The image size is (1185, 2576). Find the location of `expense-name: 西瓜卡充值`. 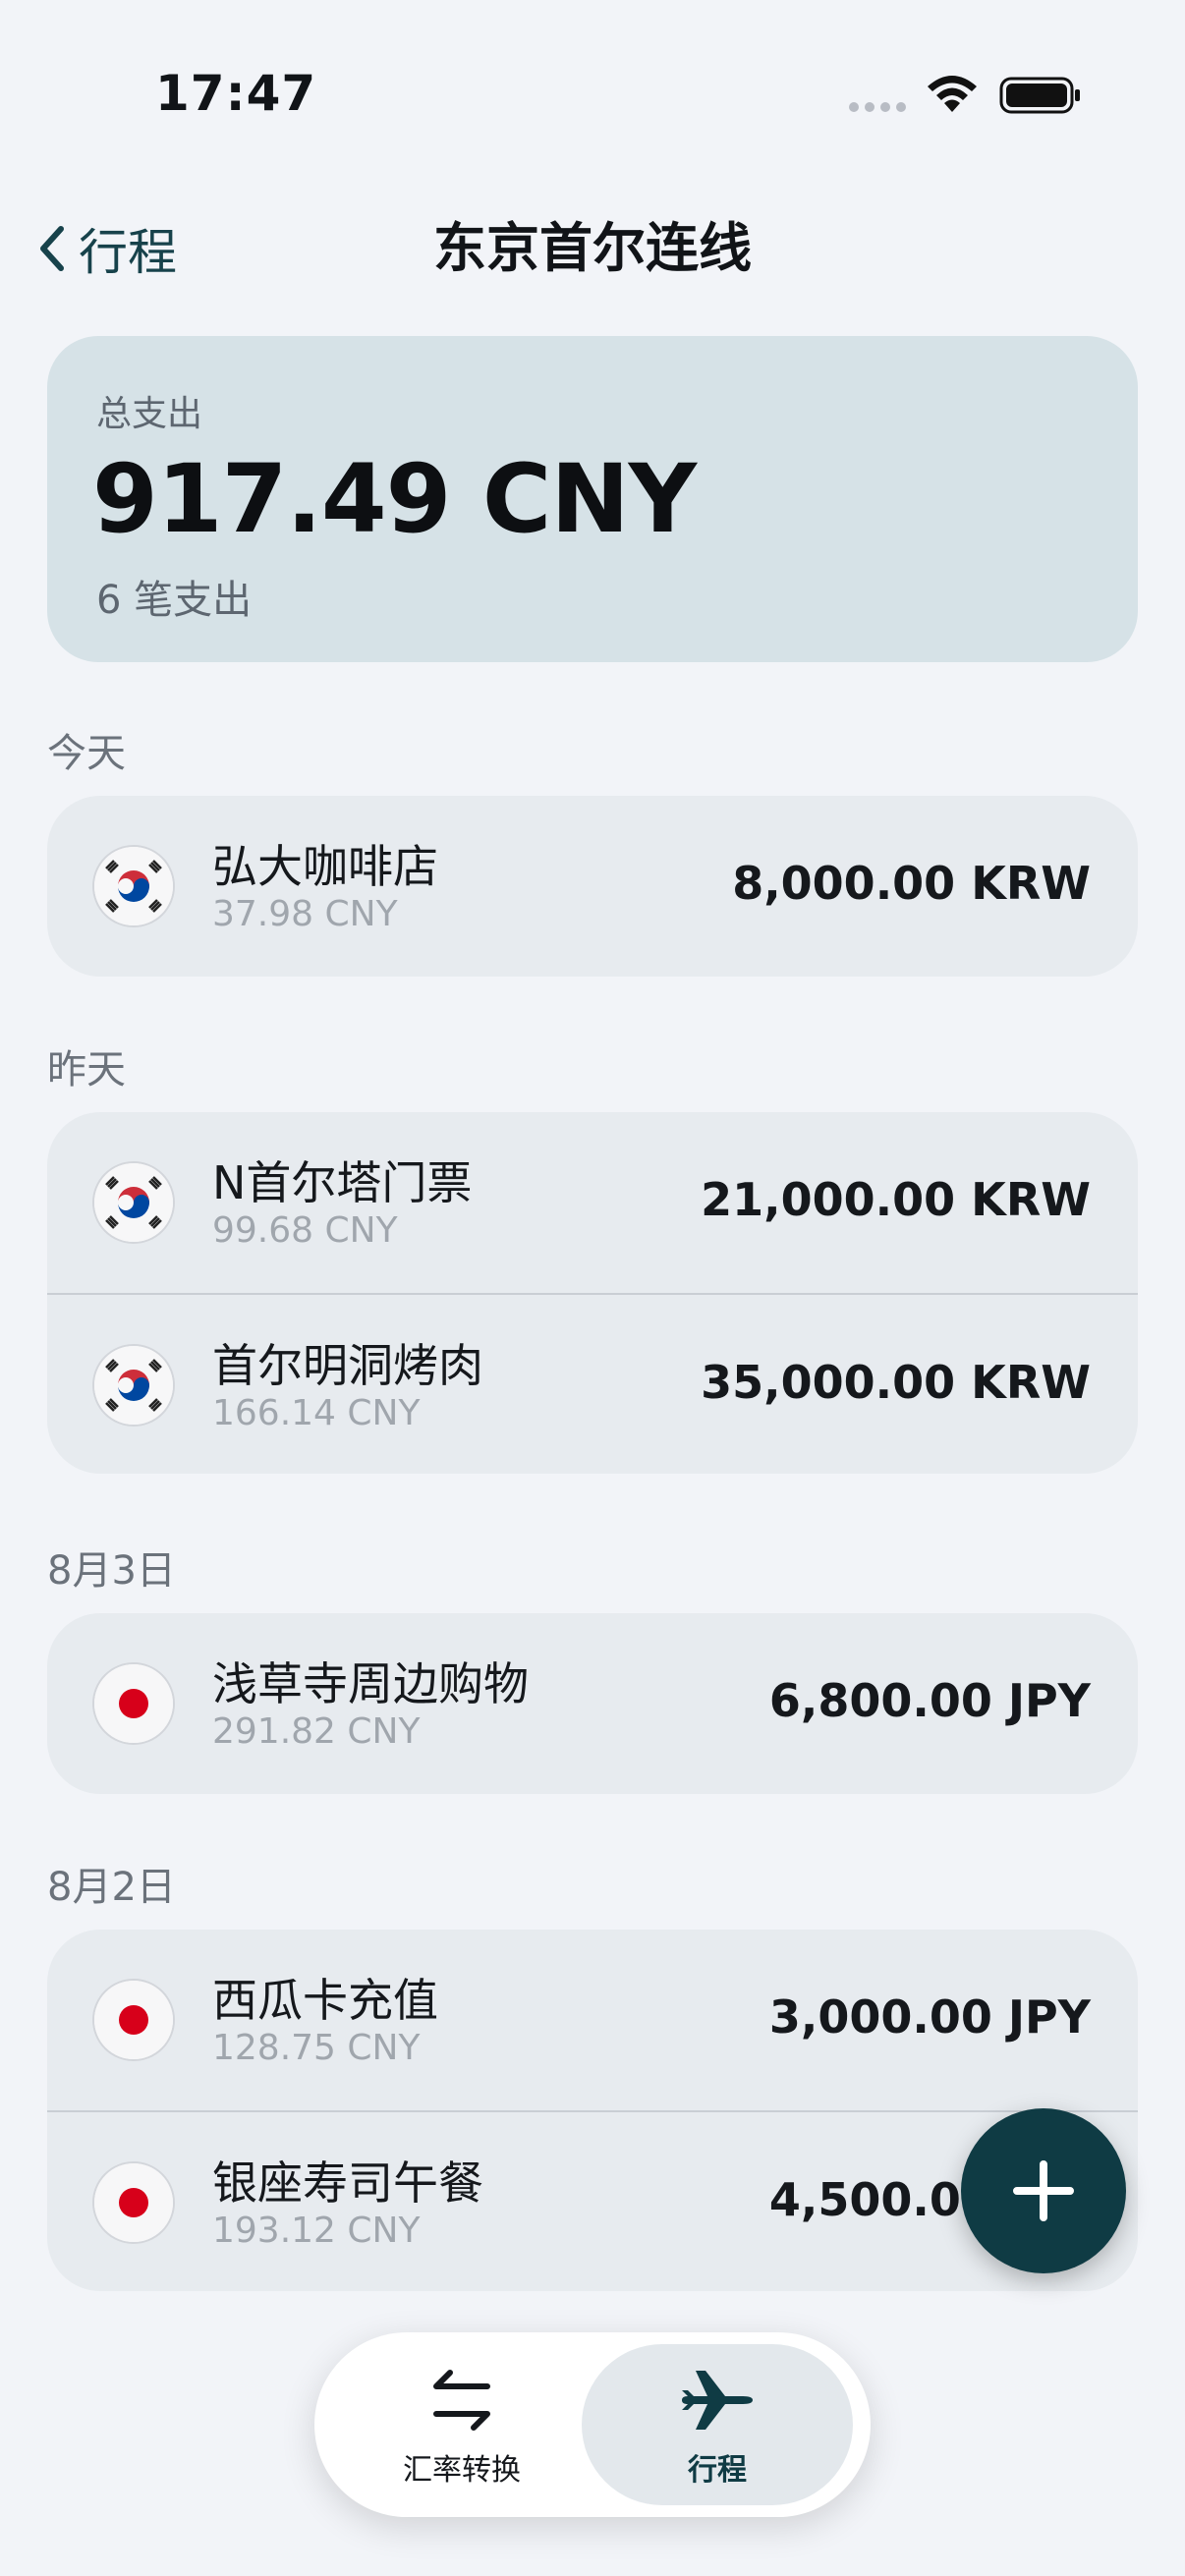

expense-name: 西瓜卡充值 is located at coordinates (325, 2000).